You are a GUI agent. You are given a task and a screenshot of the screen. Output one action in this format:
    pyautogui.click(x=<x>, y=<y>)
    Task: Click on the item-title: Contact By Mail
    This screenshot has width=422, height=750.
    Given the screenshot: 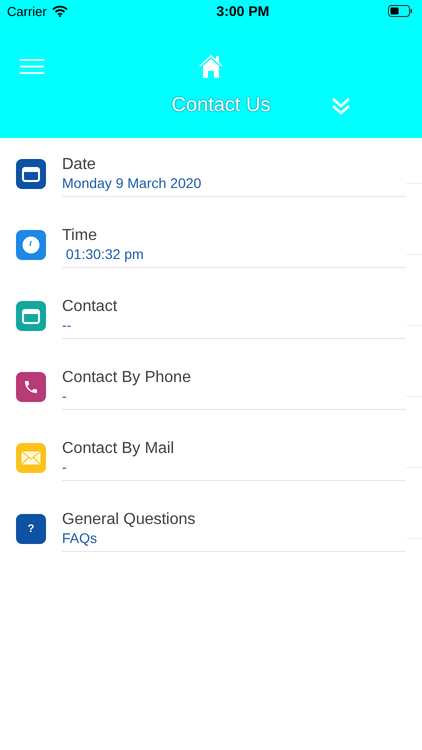 What is the action you would take?
    pyautogui.click(x=119, y=448)
    